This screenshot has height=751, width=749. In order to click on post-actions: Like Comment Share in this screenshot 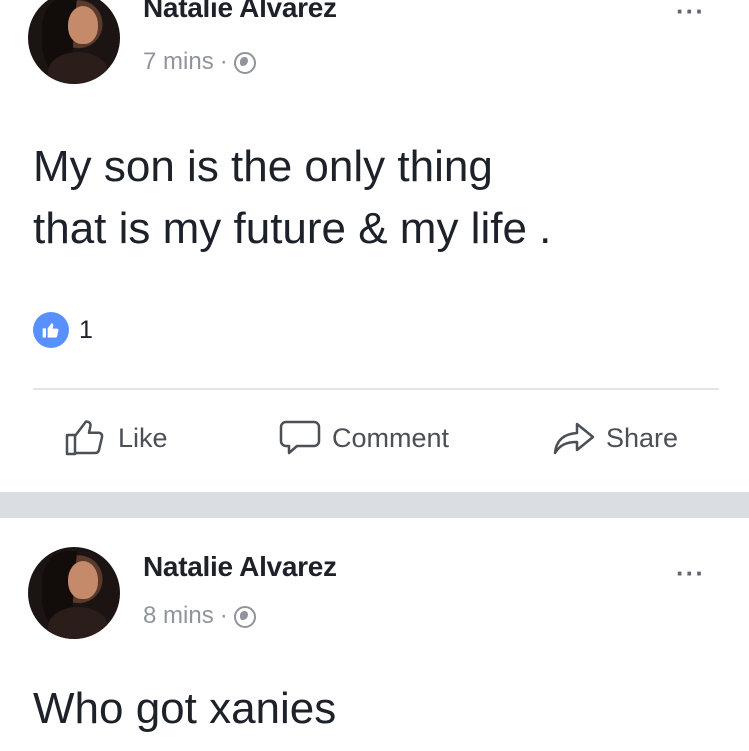, I will do `click(374, 440)`.